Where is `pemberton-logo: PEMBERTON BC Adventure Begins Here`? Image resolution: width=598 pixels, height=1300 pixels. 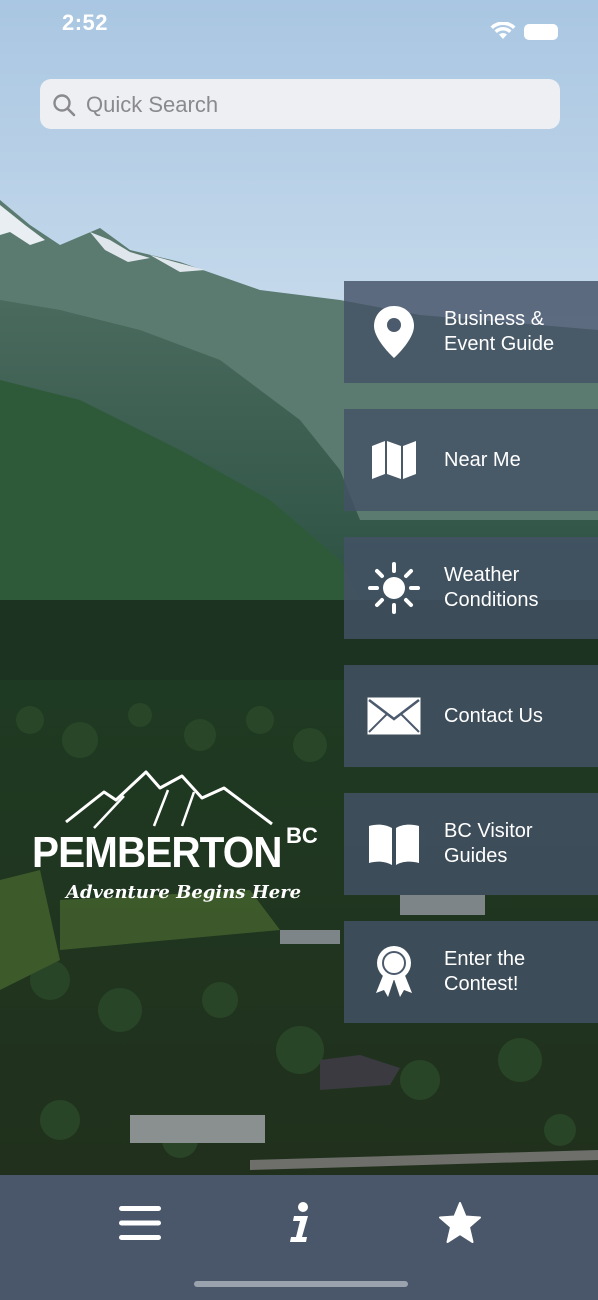 pemberton-logo: PEMBERTON BC Adventure Begins Here is located at coordinates (178, 845).